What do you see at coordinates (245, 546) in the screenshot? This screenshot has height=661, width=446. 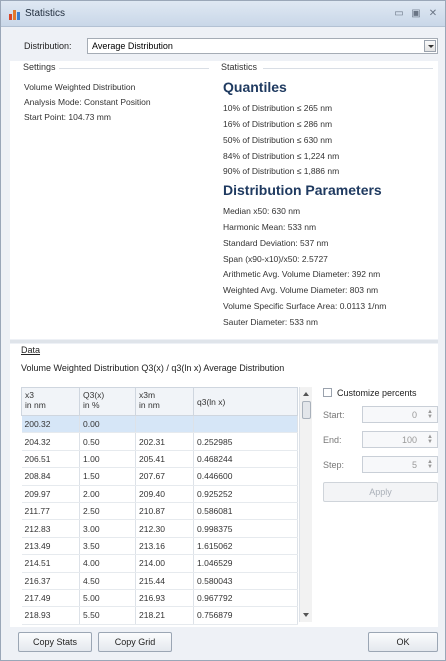 I see `table-cell: 1.615062` at bounding box center [245, 546].